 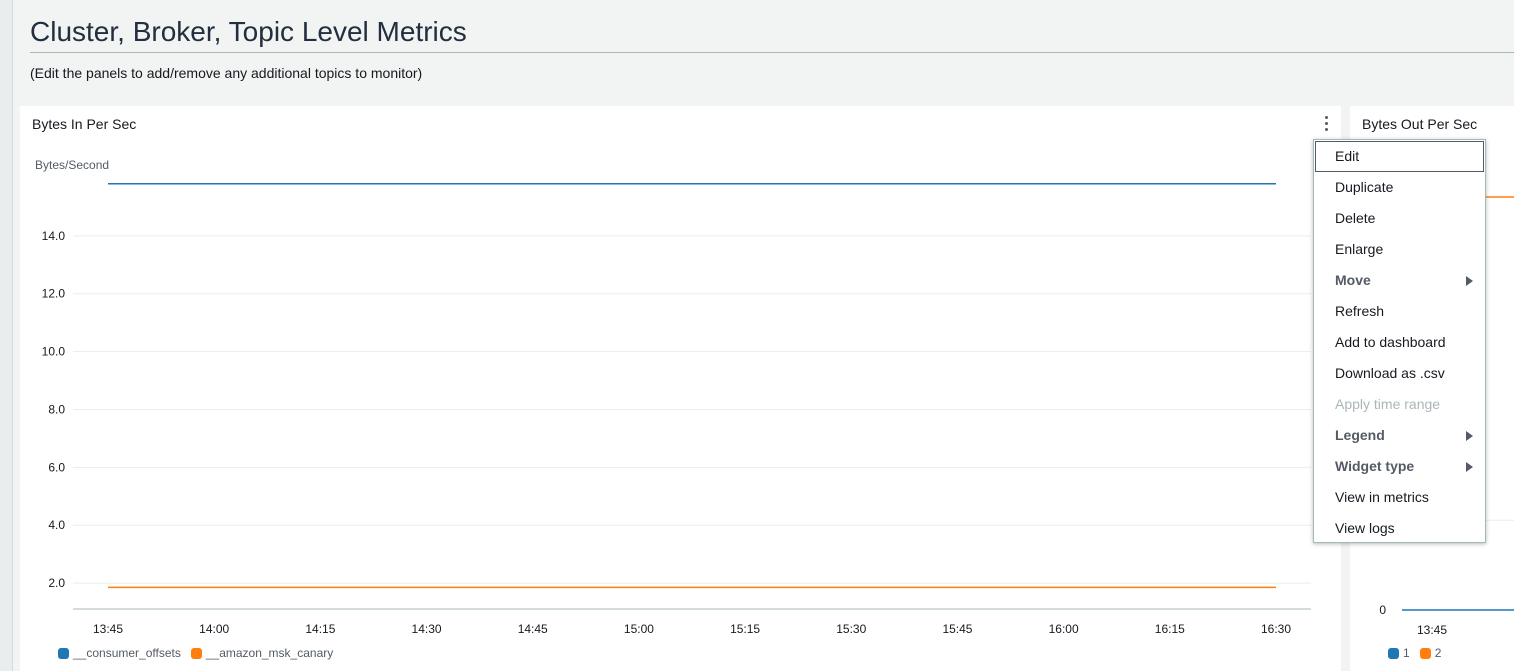 What do you see at coordinates (1360, 435) in the screenshot?
I see `menu-item-label: Legend` at bounding box center [1360, 435].